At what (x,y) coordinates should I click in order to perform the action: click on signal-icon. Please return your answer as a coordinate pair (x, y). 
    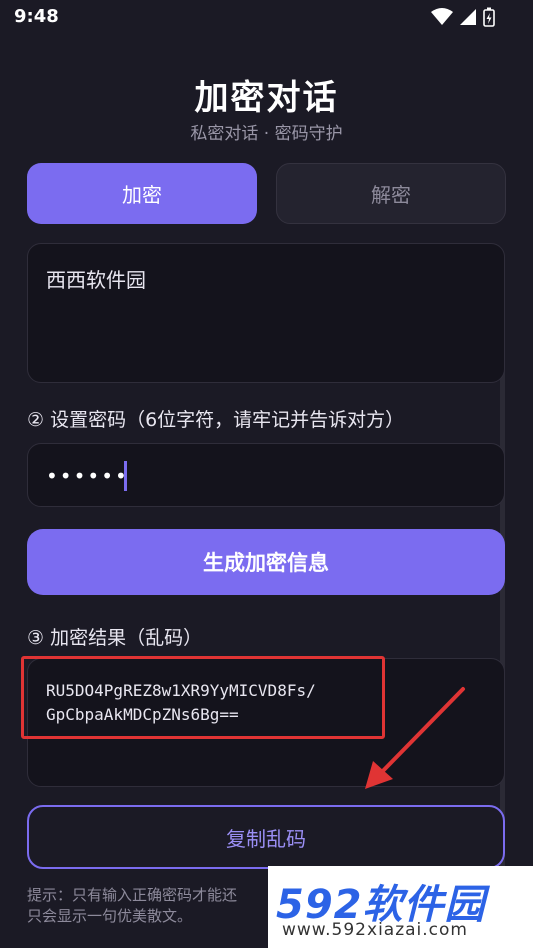
    Looking at the image, I should click on (468, 17).